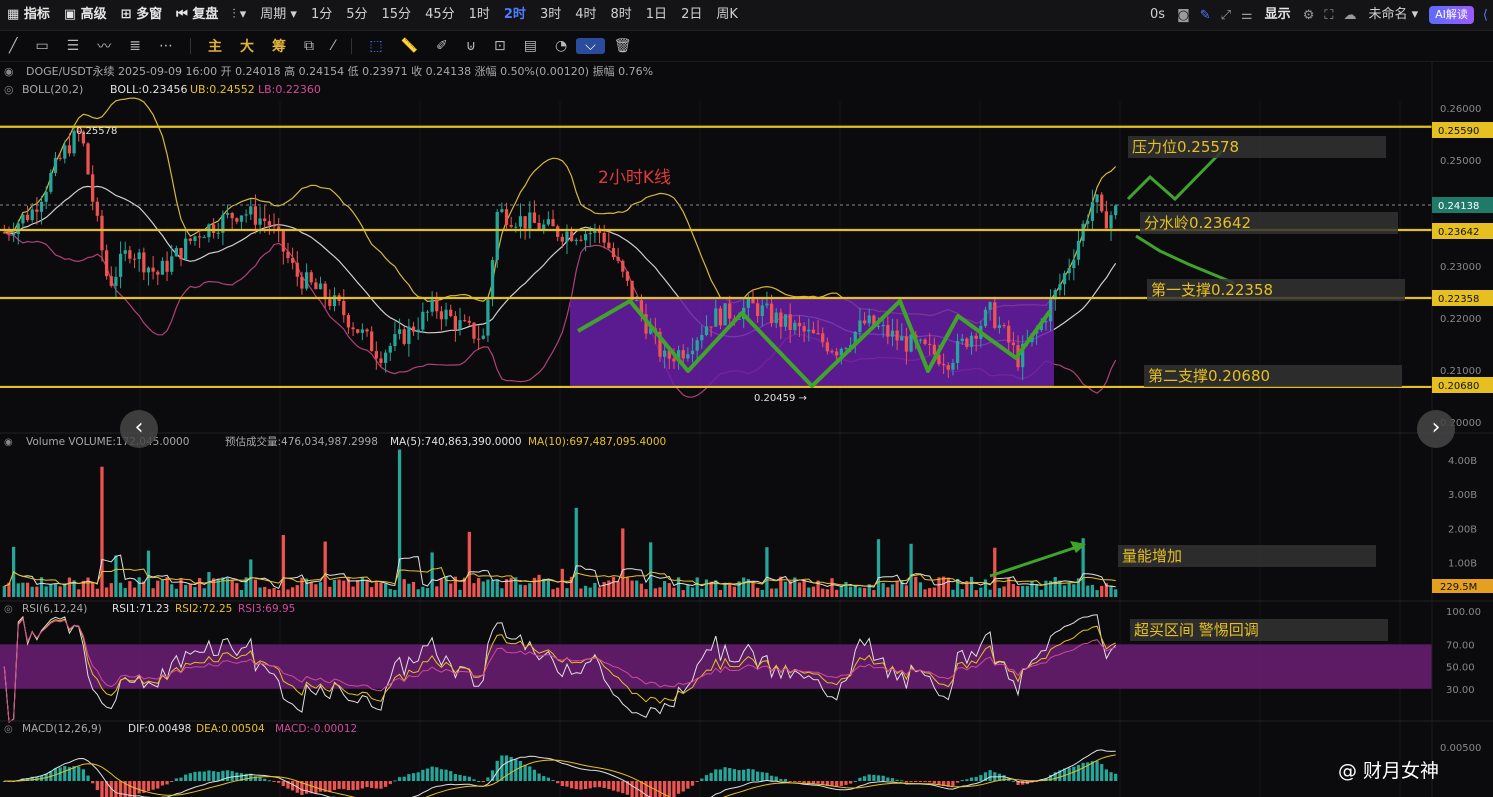 The image size is (1493, 797). What do you see at coordinates (279, 46) in the screenshot?
I see `chip-button: 筹` at bounding box center [279, 46].